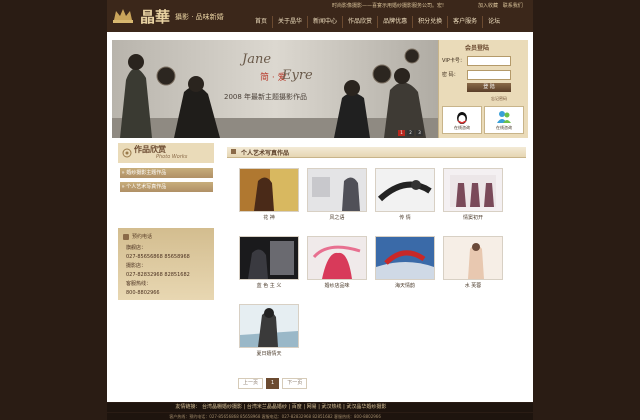  What do you see at coordinates (269, 286) in the screenshot?
I see `gallery-caption: 蓝 色 主 义` at bounding box center [269, 286].